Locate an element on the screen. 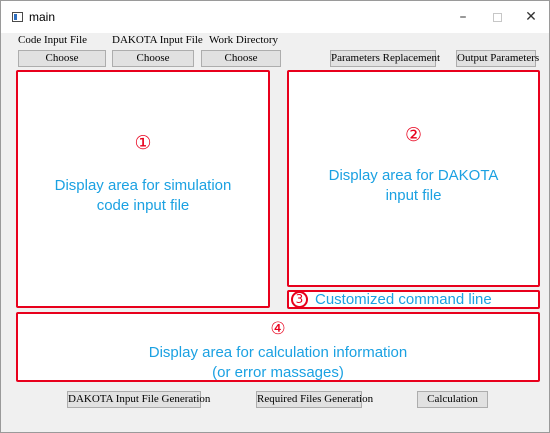  choose-dakota-input-button: Choose is located at coordinates (153, 58).